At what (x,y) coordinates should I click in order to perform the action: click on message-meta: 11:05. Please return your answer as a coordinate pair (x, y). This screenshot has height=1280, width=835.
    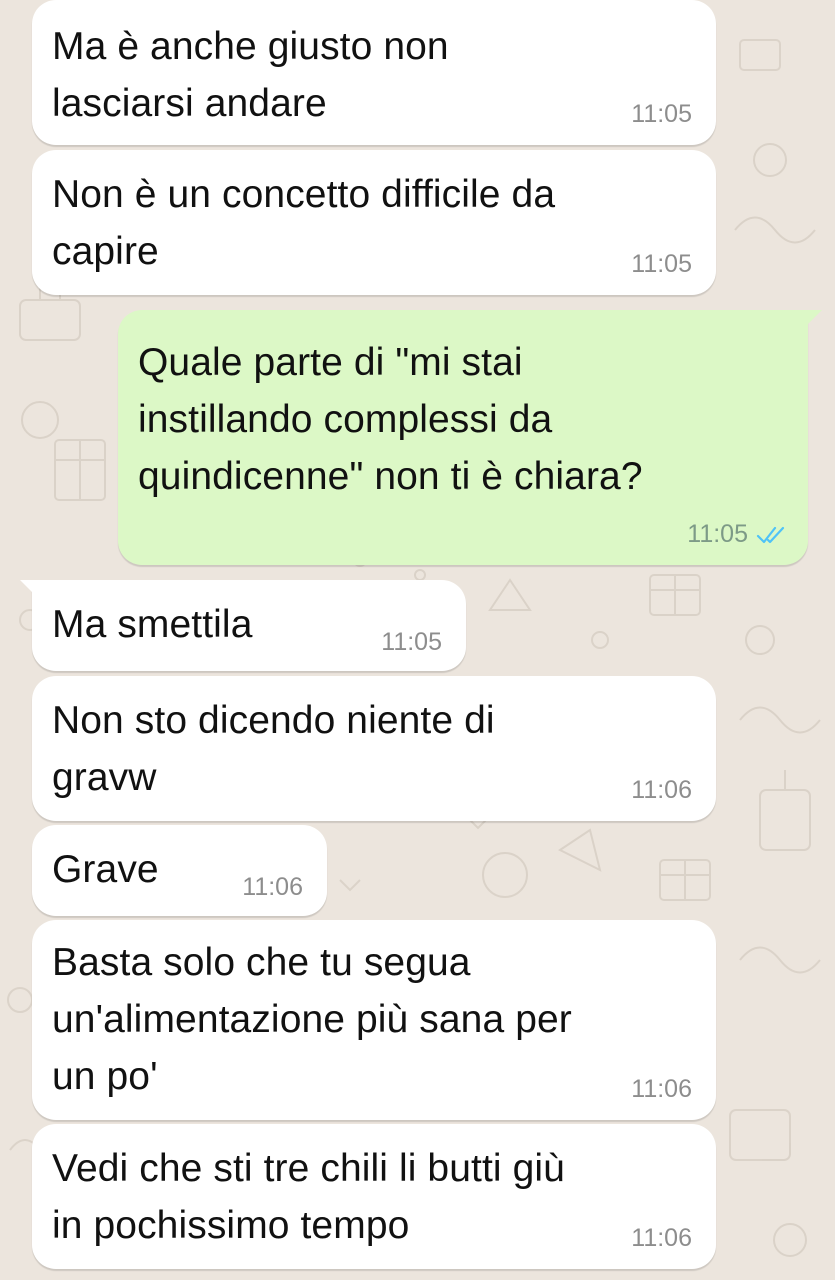
    Looking at the image, I should click on (736, 534).